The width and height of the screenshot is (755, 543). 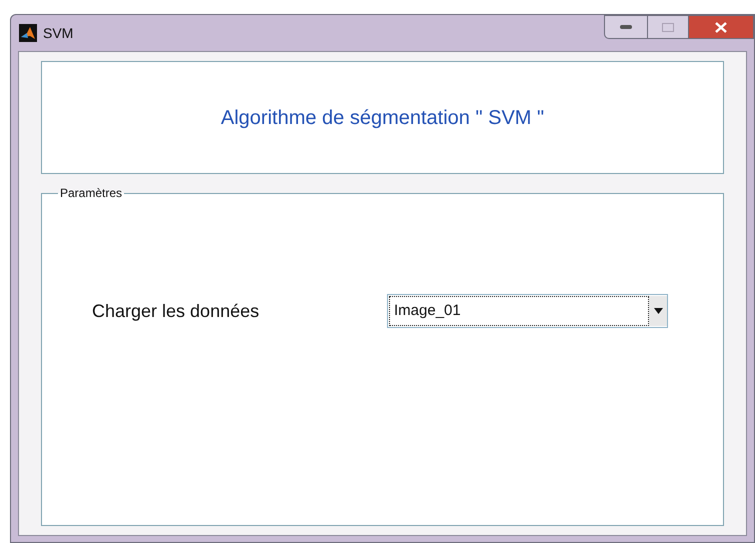 What do you see at coordinates (91, 193) in the screenshot?
I see `parameters-legend: Paramètres` at bounding box center [91, 193].